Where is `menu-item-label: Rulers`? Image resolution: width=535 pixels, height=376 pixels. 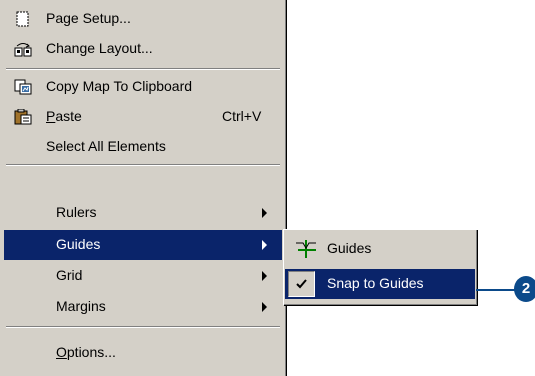 menu-item-label: Rulers is located at coordinates (76, 212).